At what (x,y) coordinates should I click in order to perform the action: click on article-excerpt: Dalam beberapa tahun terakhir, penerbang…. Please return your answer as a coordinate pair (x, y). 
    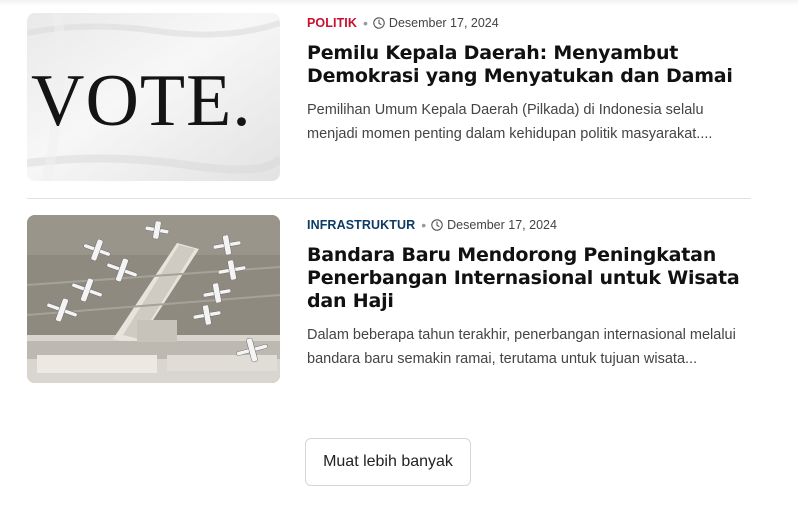
    Looking at the image, I should click on (521, 347).